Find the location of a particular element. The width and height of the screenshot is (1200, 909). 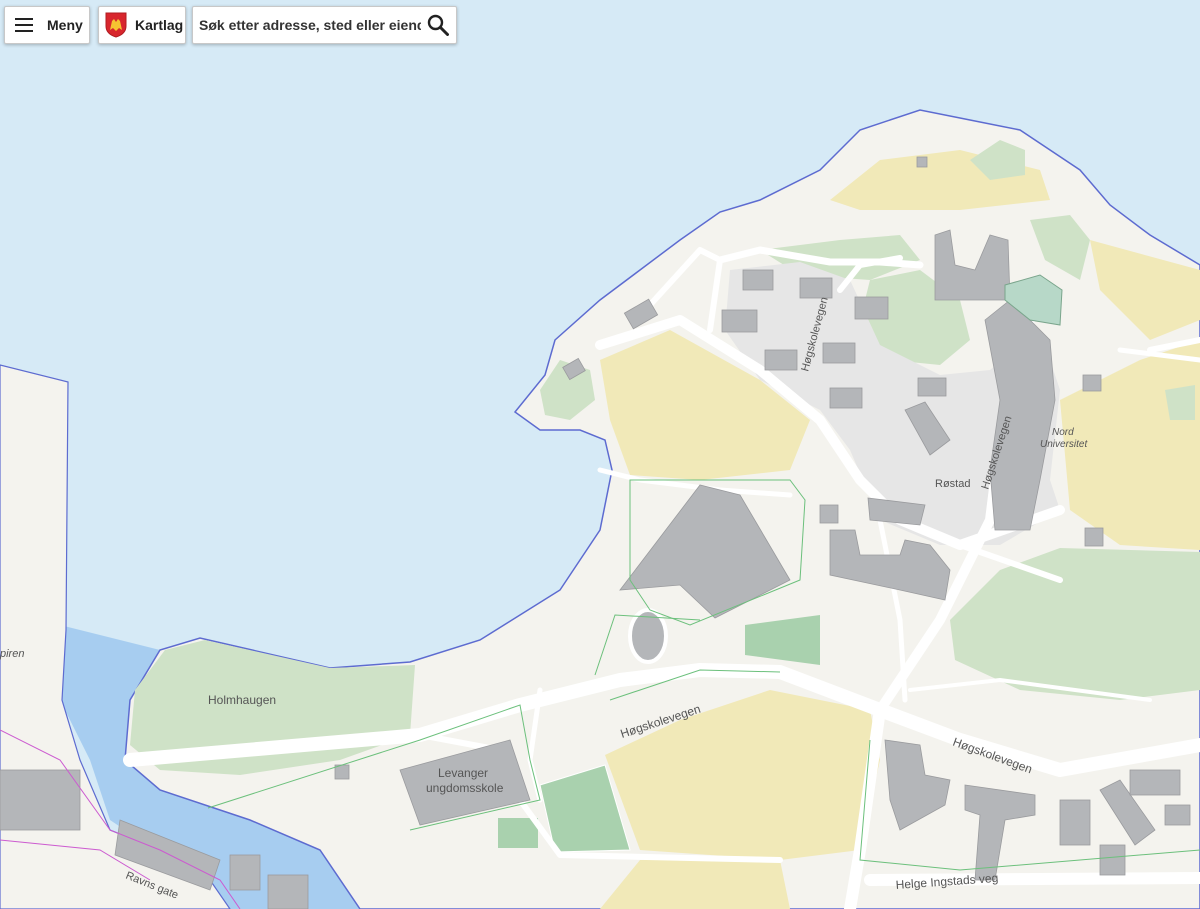

label-universitet: Universitet is located at coordinates (1064, 444).